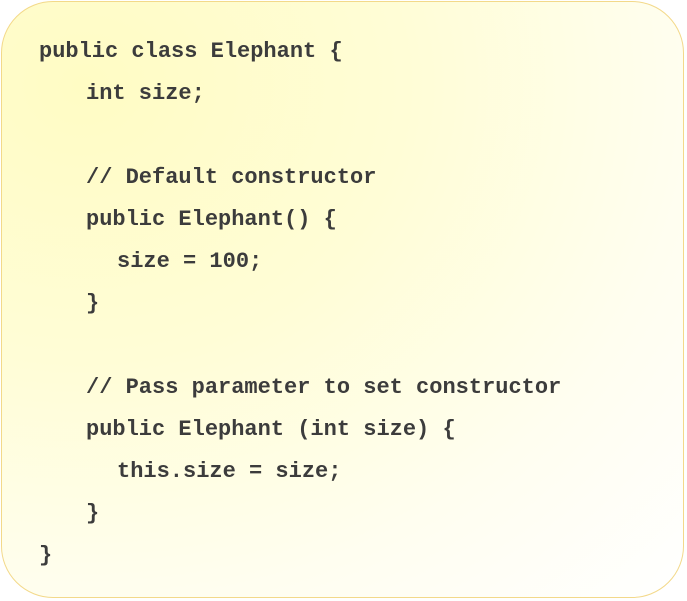 The image size is (687, 601). Describe the element at coordinates (93, 513) in the screenshot. I see `code-line-close-param: }` at that location.